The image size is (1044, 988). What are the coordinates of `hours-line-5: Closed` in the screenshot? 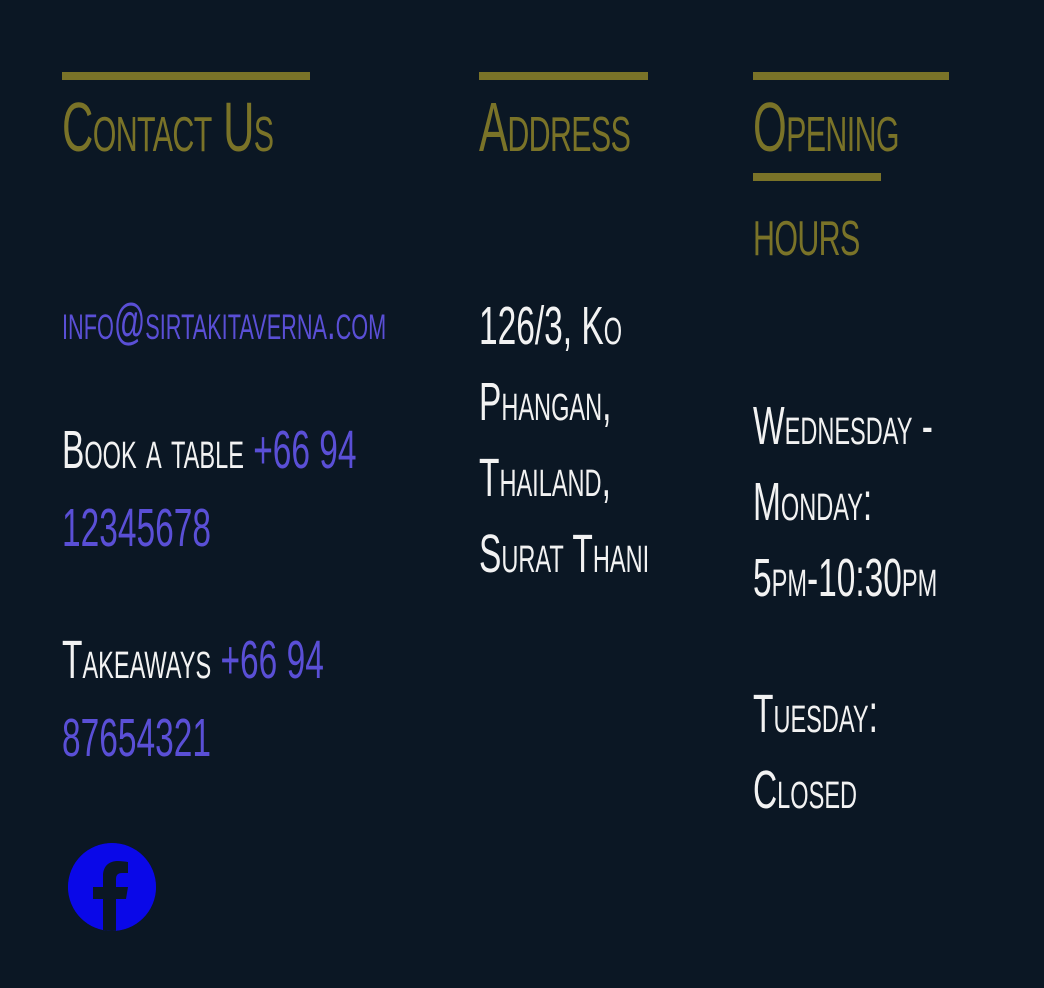 It's located at (805, 790).